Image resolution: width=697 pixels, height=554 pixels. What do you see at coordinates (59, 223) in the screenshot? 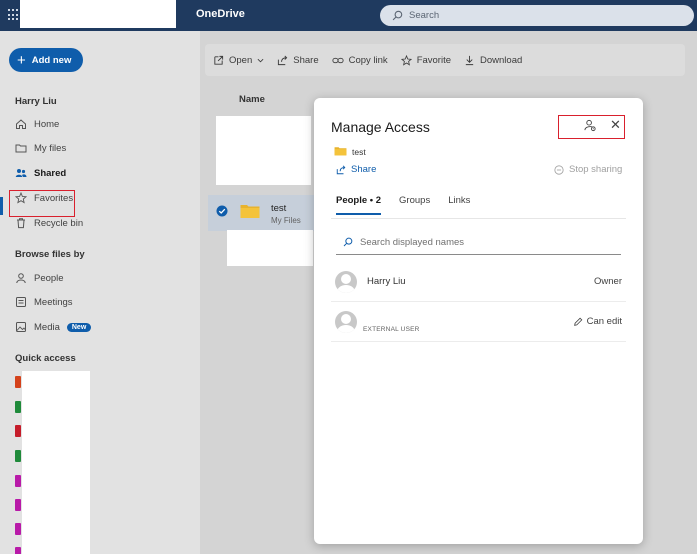
I see `nav-label: Recycle bin` at bounding box center [59, 223].